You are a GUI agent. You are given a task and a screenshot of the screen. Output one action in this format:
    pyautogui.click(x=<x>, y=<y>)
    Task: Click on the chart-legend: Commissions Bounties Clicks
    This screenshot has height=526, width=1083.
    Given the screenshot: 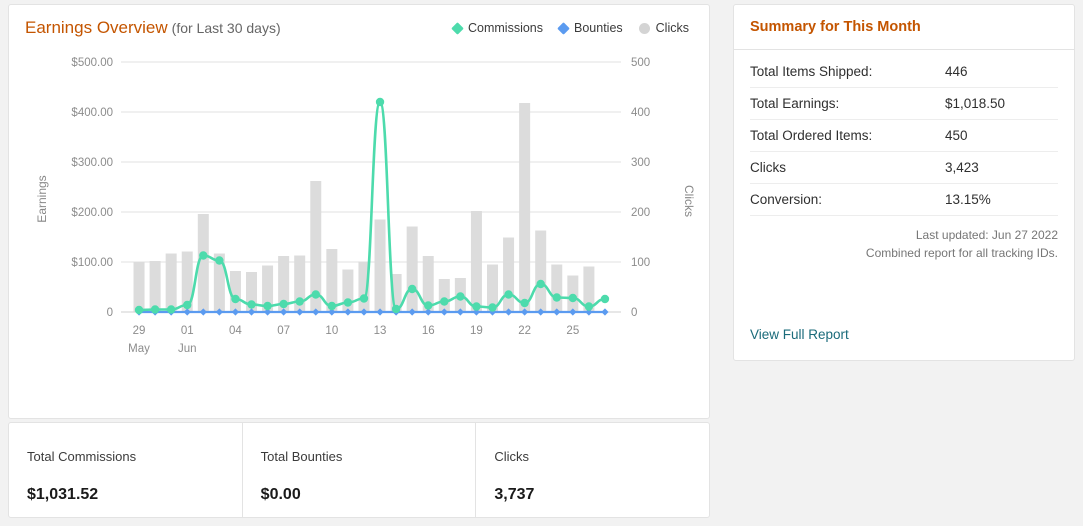 What is the action you would take?
    pyautogui.click(x=573, y=28)
    